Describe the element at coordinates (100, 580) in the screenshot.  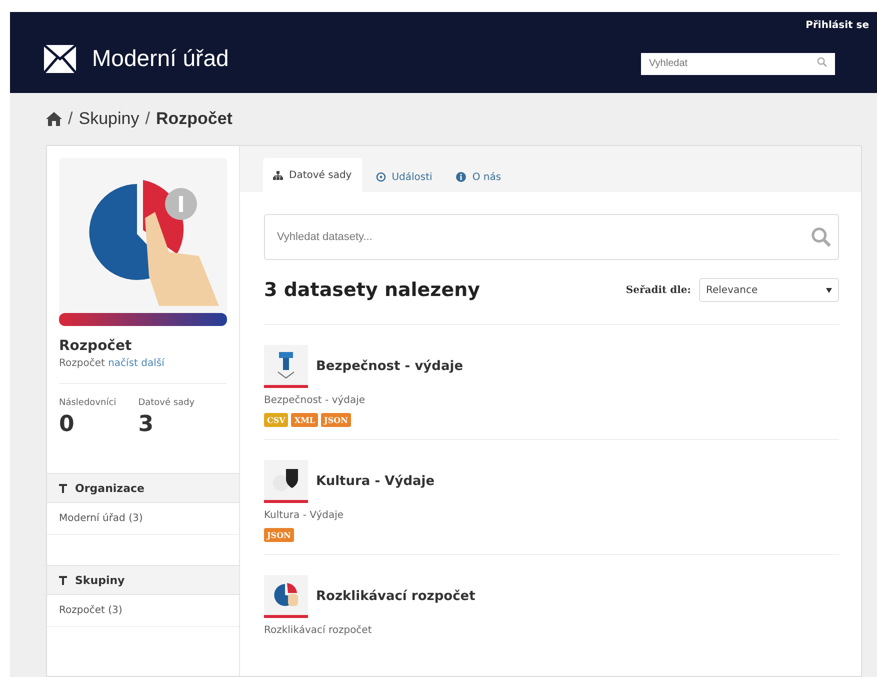
I see `facet-title: Skupiny` at that location.